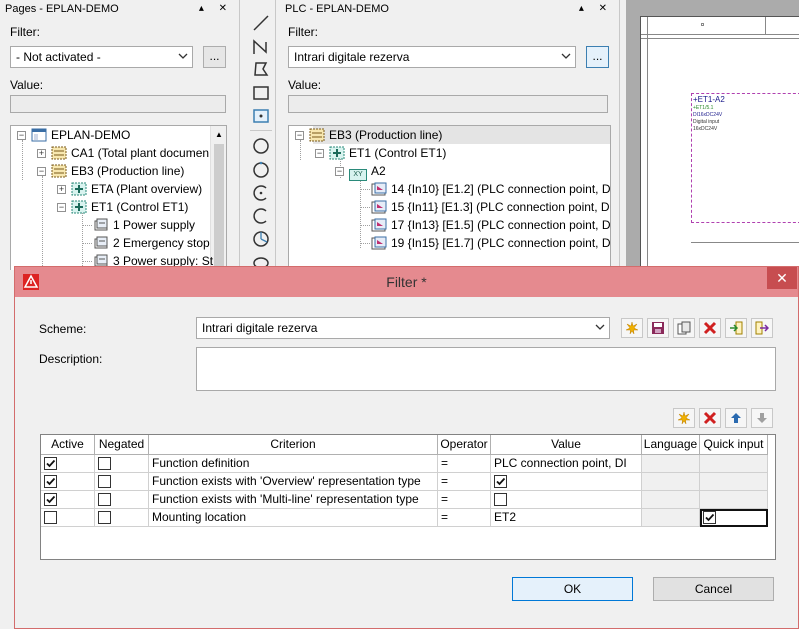 The height and width of the screenshot is (629, 799). Describe the element at coordinates (734, 445) in the screenshot. I see `col-header-quick-input: Quick input` at that location.